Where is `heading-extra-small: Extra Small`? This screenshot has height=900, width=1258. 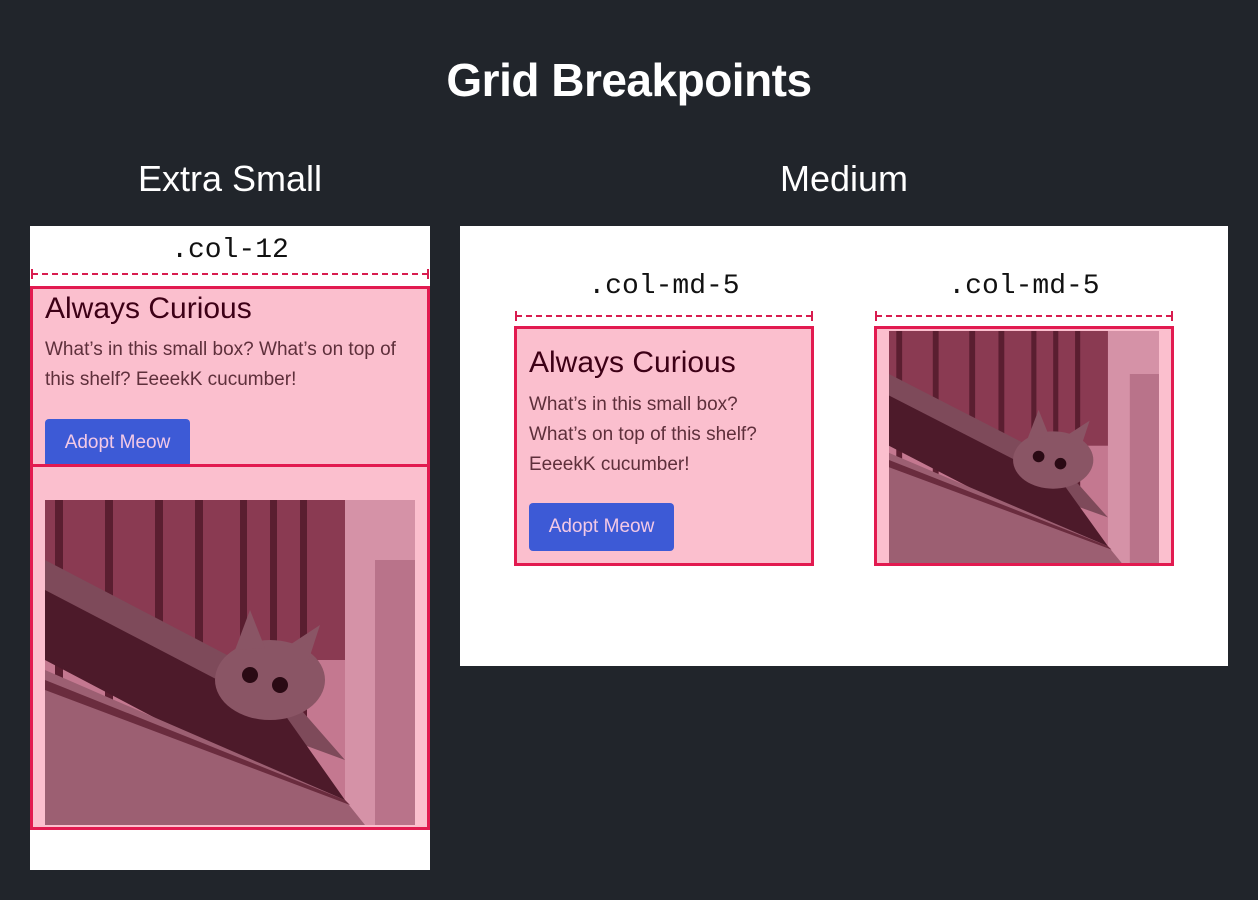
heading-extra-small: Extra Small is located at coordinates (230, 178).